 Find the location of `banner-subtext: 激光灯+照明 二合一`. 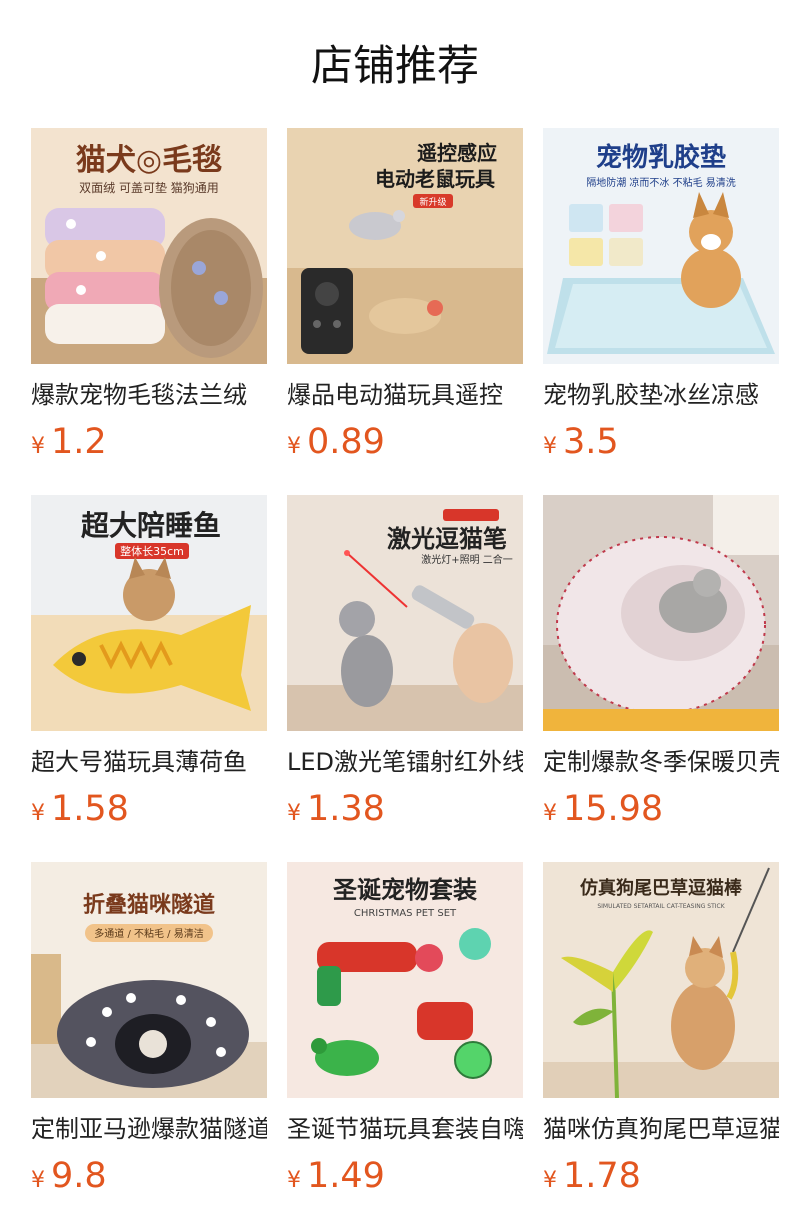

banner-subtext: 激光灯+照明 二合一 is located at coordinates (467, 559).